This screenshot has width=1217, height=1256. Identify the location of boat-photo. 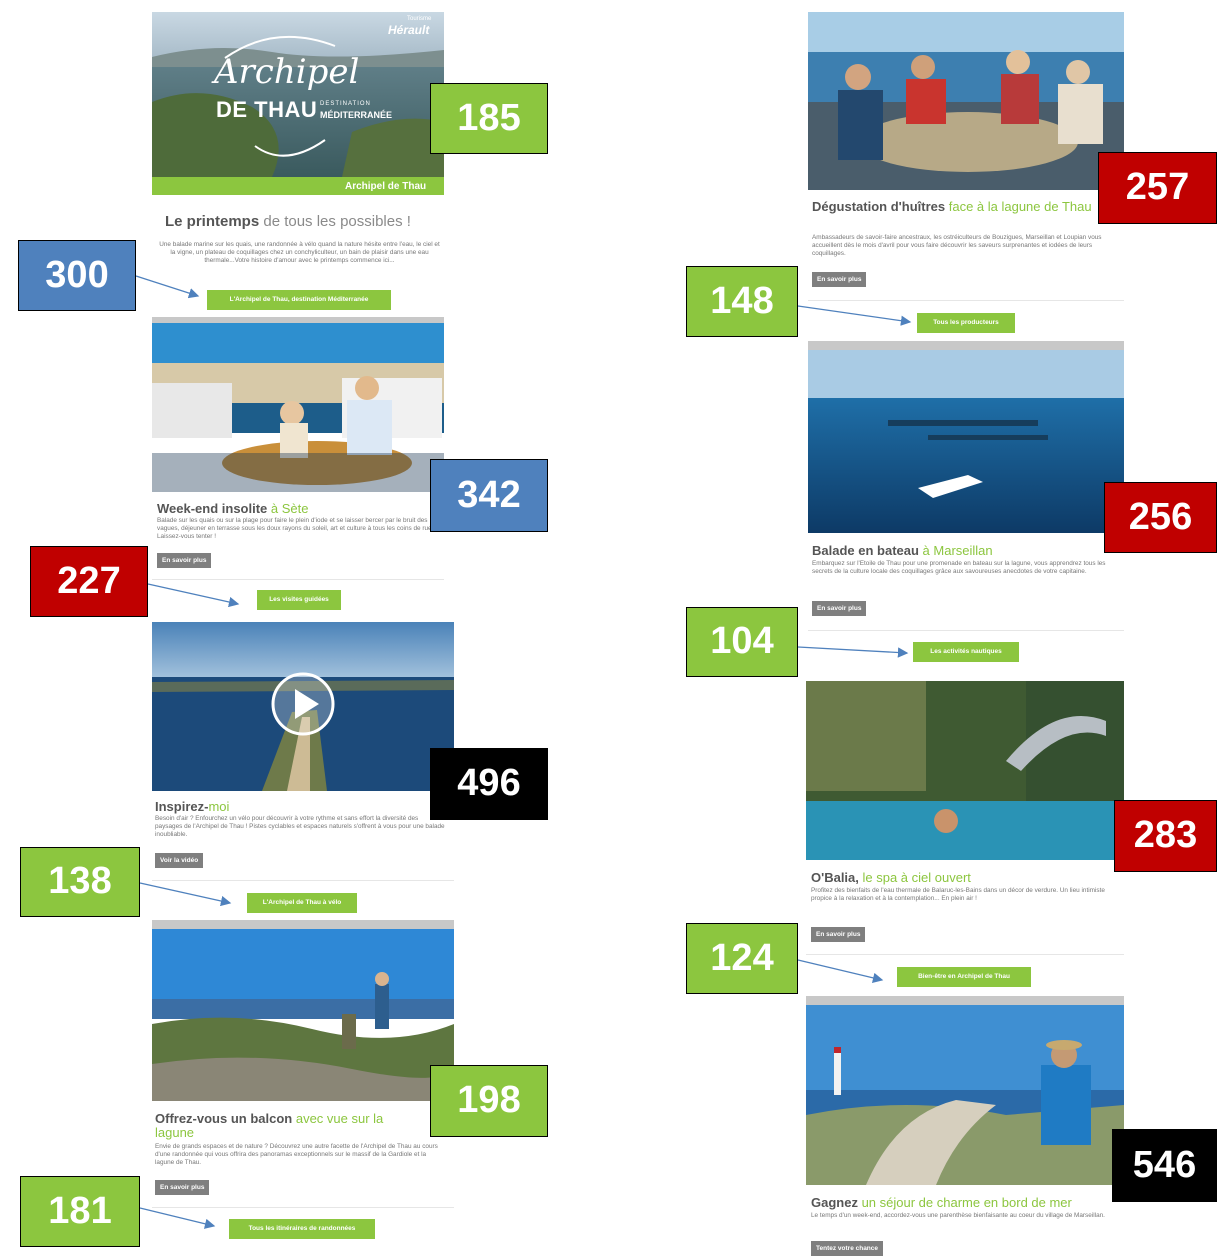
(966, 441).